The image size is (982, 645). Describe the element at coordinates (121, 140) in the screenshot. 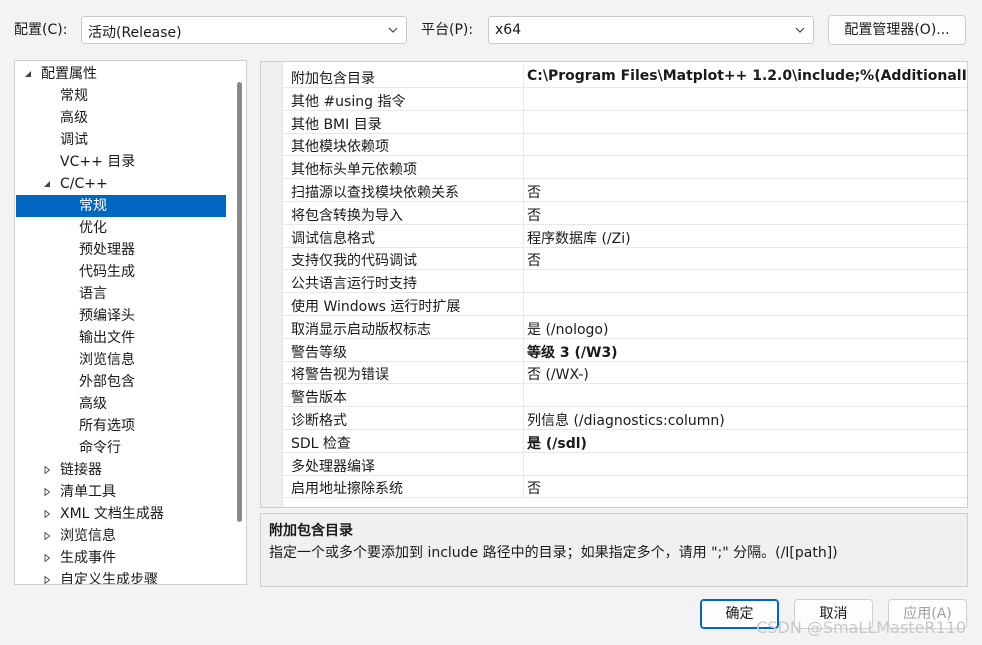

I see `tree-item: 调试` at that location.